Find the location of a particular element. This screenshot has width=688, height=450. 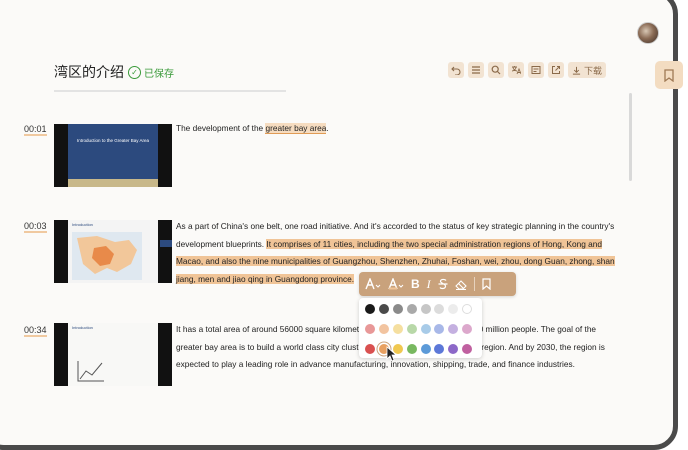

timestamp: 00:01 is located at coordinates (35, 130).